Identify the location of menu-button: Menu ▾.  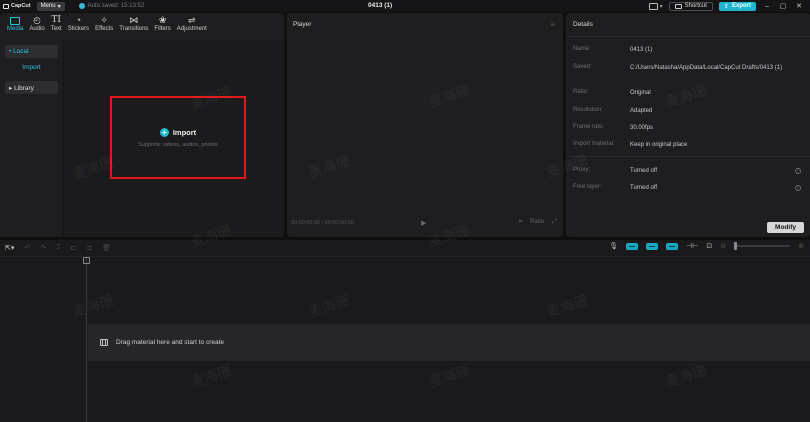
(50, 6).